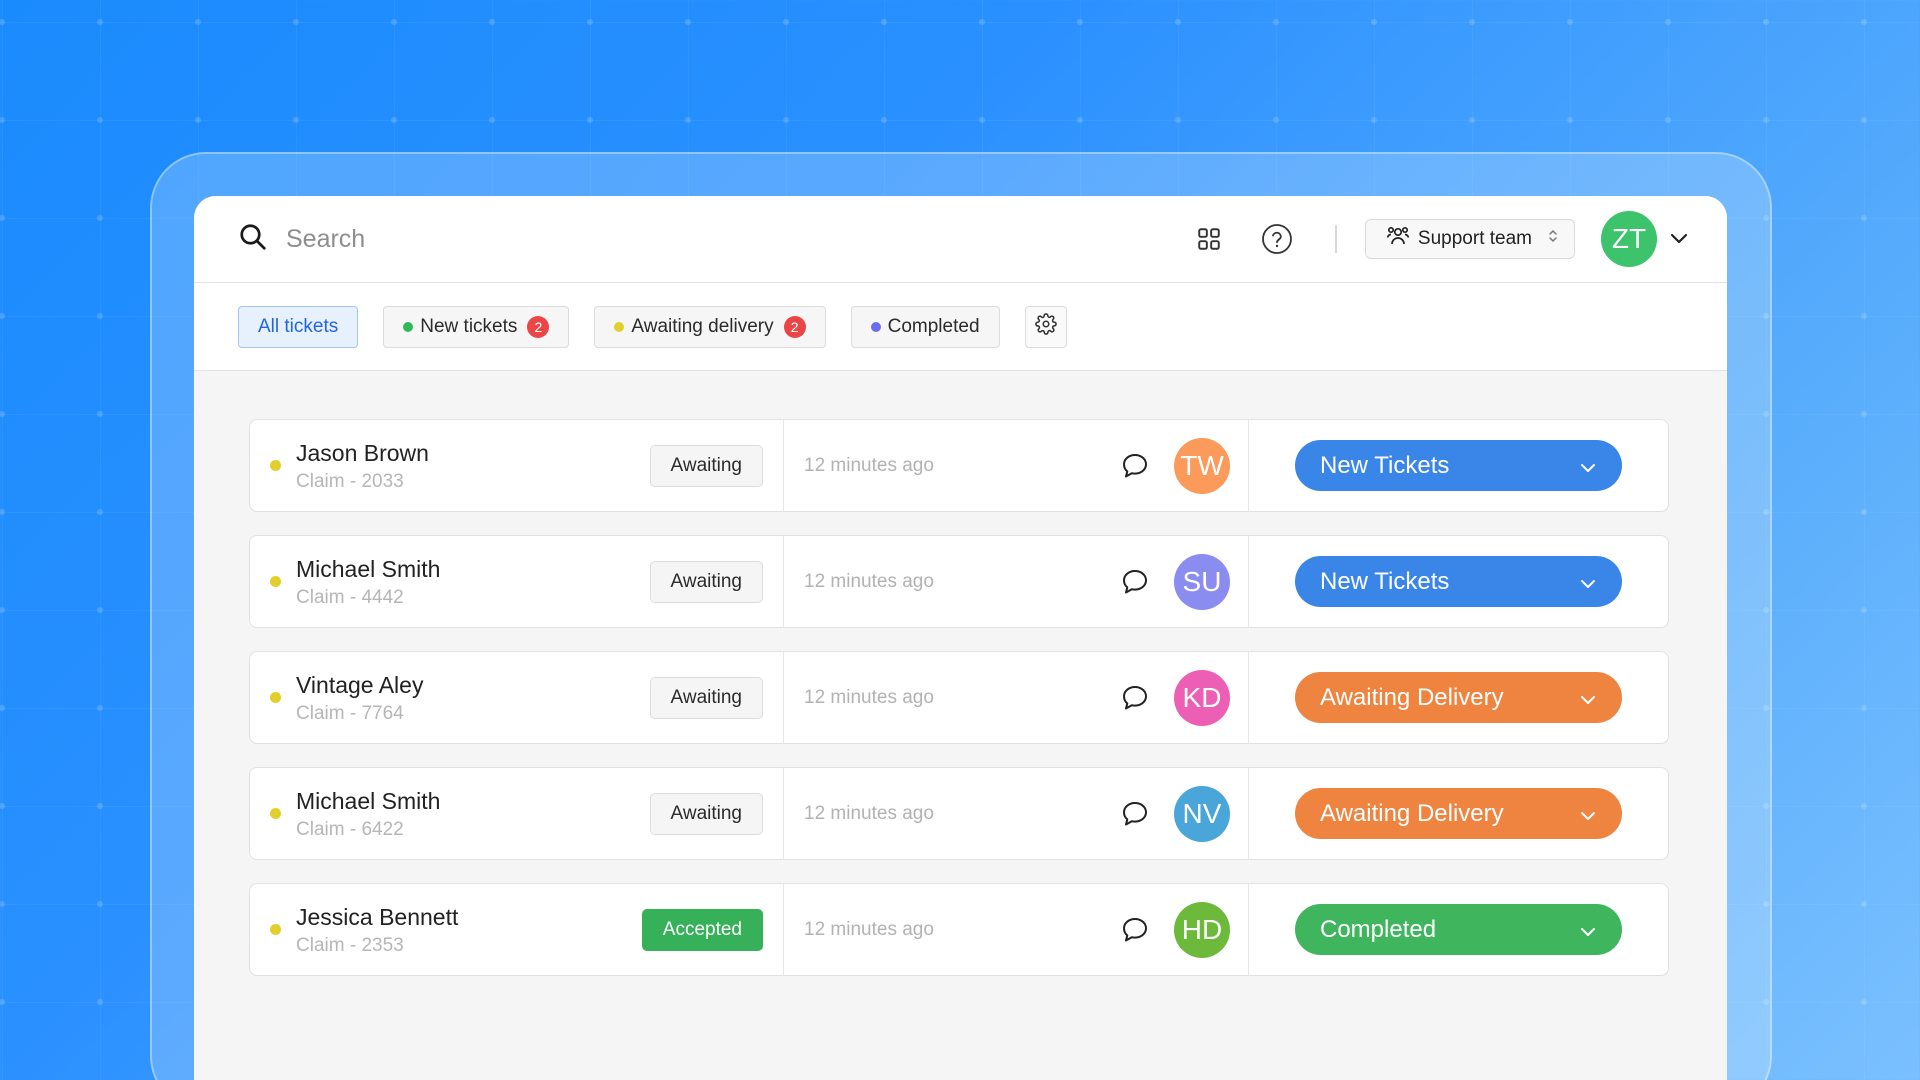 This screenshot has width=1920, height=1080. I want to click on status-badge: Accepted, so click(702, 929).